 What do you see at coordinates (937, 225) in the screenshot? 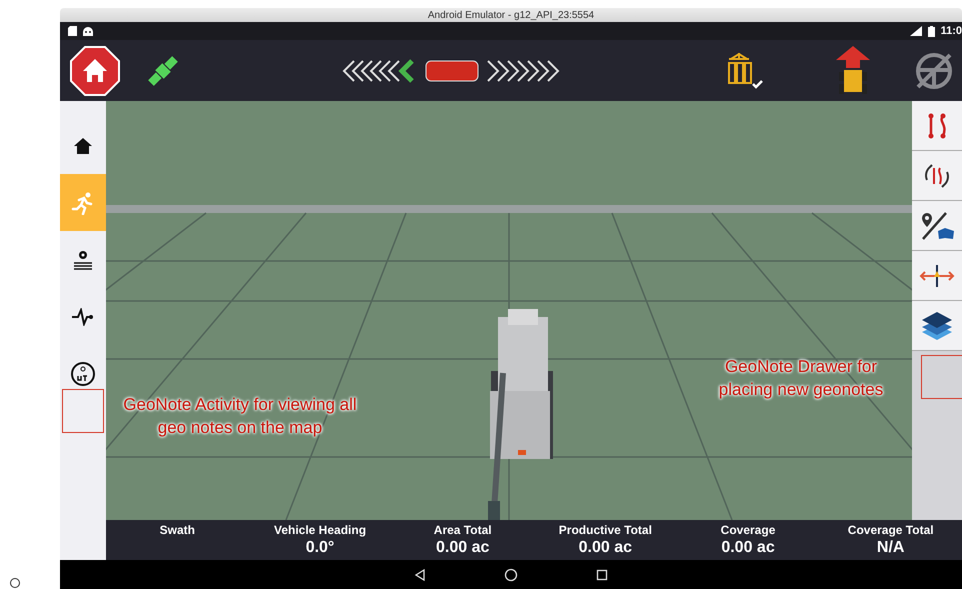
I see `pin-area-icon` at bounding box center [937, 225].